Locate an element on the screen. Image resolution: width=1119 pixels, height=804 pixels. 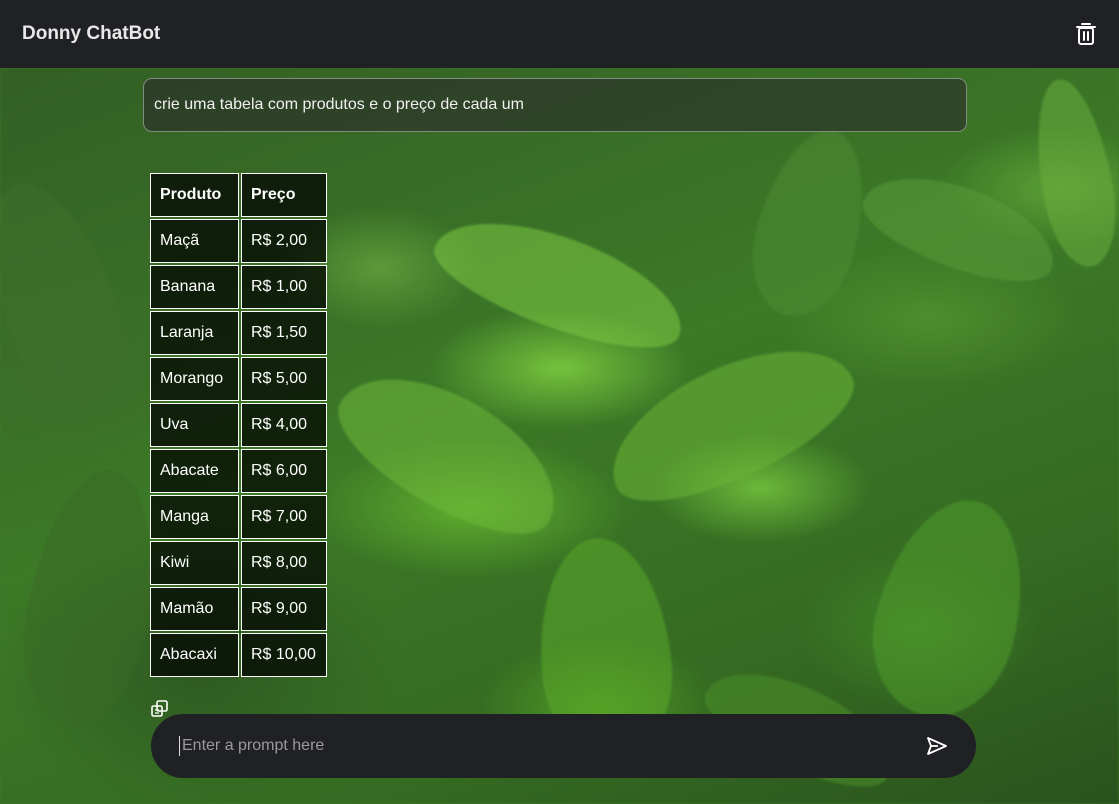
table-row: Kiwi R$ 8,00 is located at coordinates (238, 563).